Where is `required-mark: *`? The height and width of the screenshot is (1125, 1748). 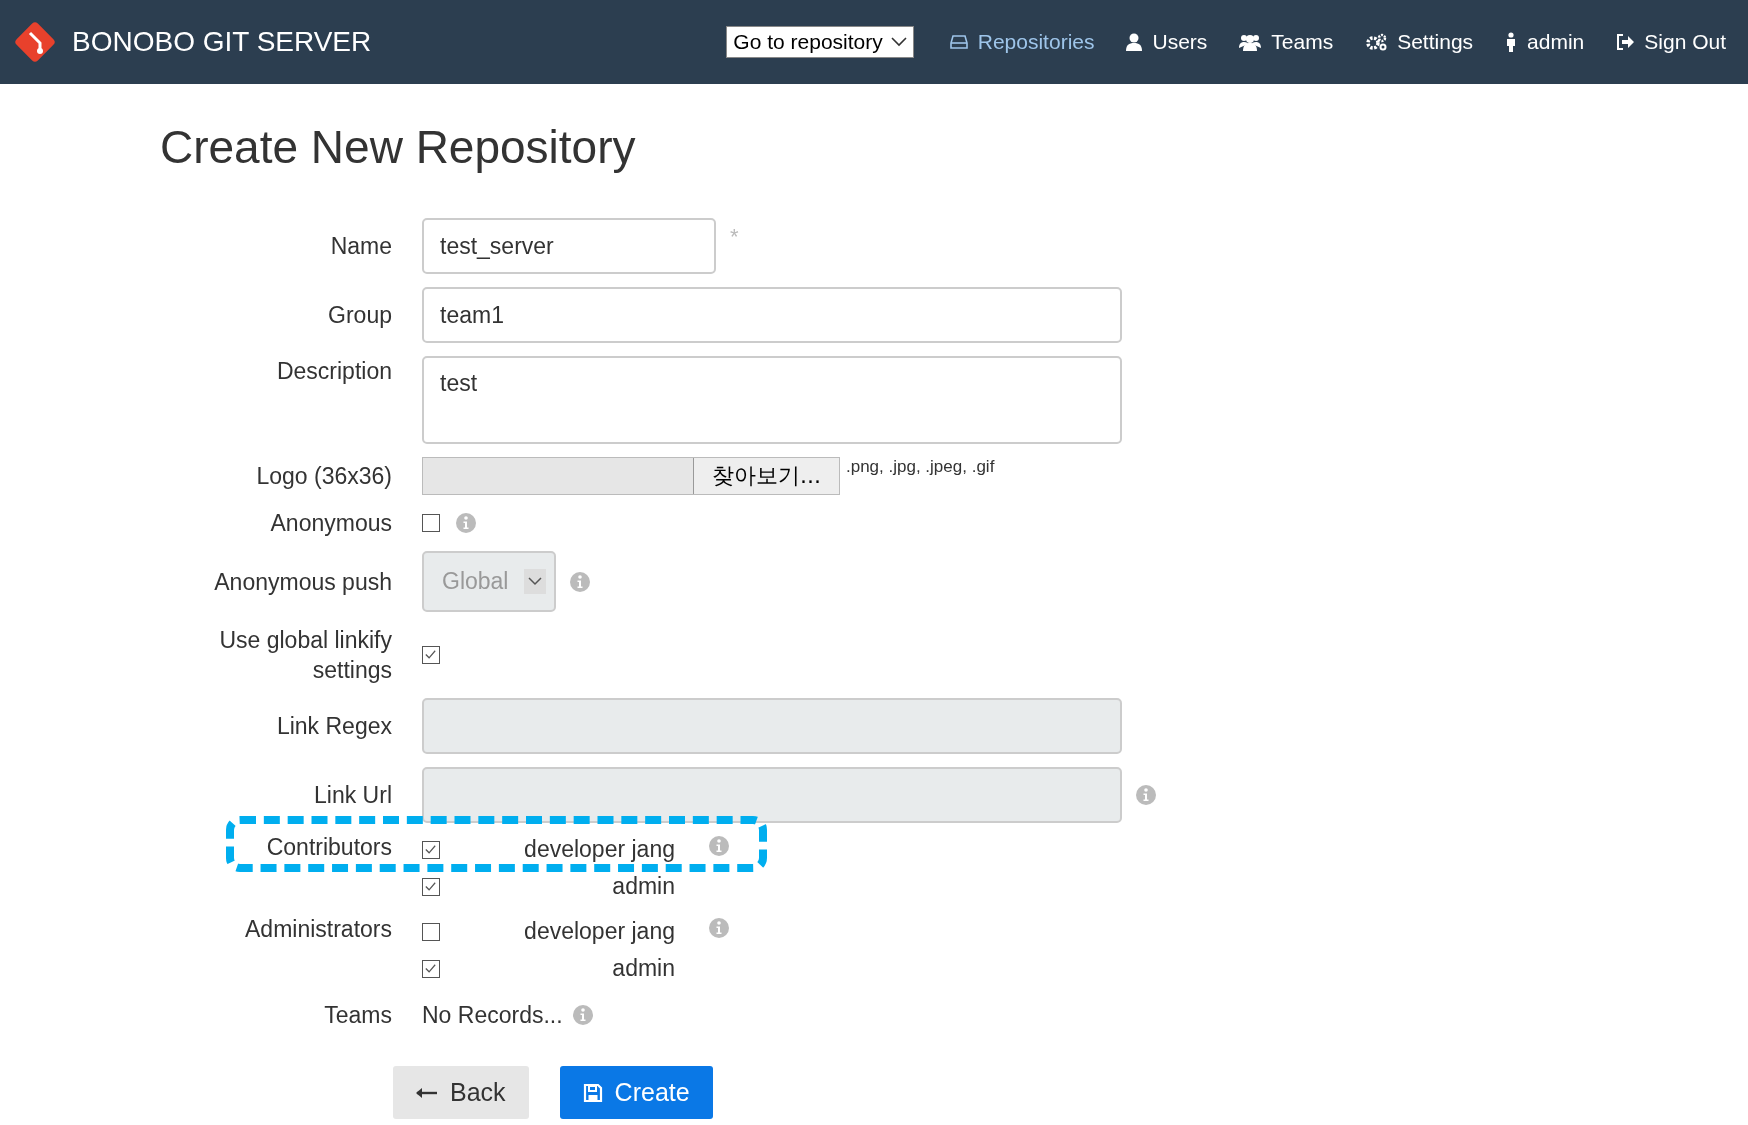 required-mark: * is located at coordinates (734, 237).